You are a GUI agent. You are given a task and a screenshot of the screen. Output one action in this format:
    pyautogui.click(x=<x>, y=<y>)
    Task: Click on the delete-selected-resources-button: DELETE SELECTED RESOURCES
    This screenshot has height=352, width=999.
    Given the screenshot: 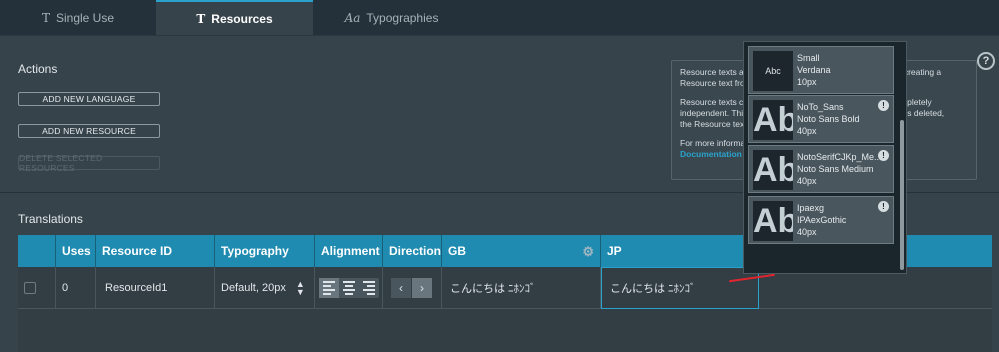 What is the action you would take?
    pyautogui.click(x=89, y=163)
    